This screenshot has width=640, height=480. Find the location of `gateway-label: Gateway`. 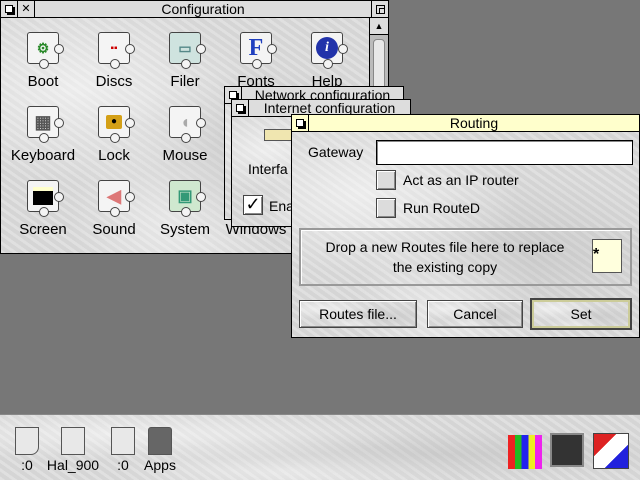

gateway-label: Gateway is located at coordinates (336, 152).